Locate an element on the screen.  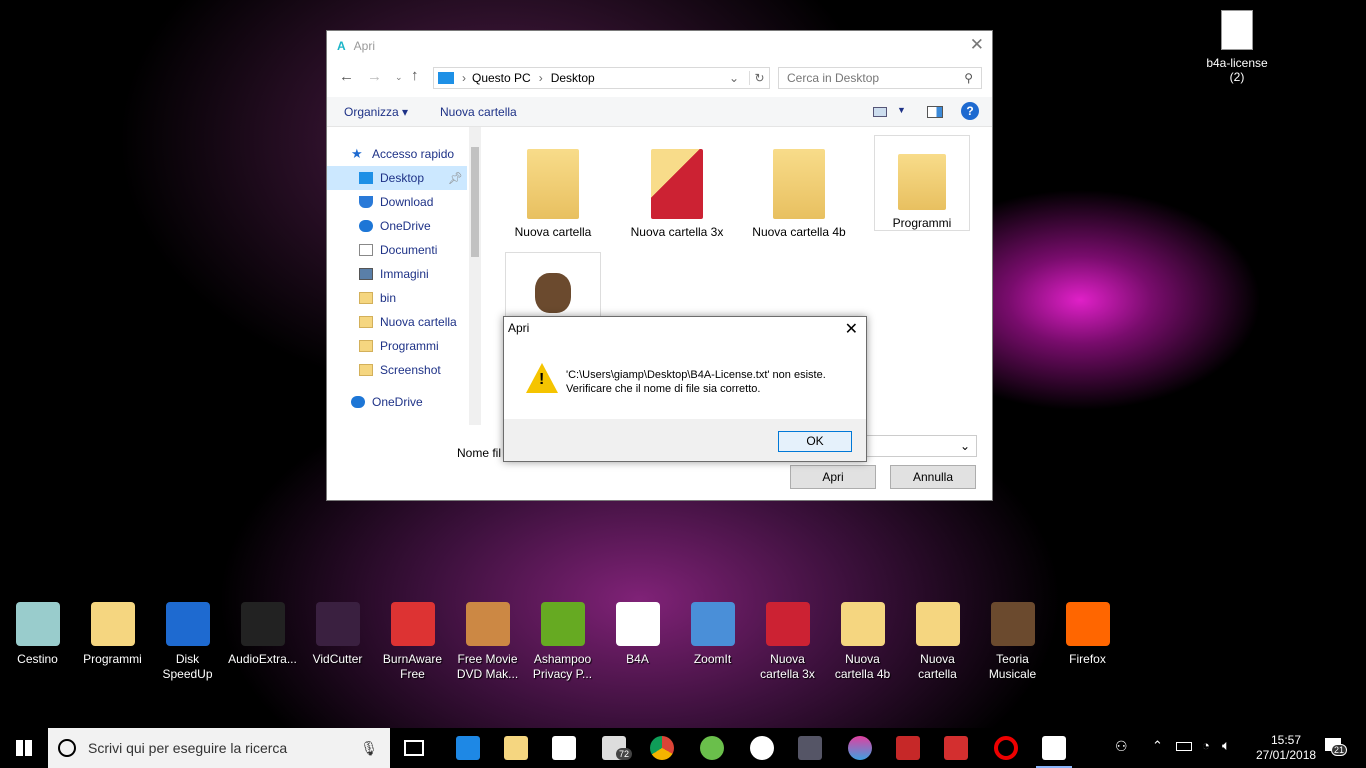
desktop-icon-item: ZoomIt is located at coordinates (712, 634).